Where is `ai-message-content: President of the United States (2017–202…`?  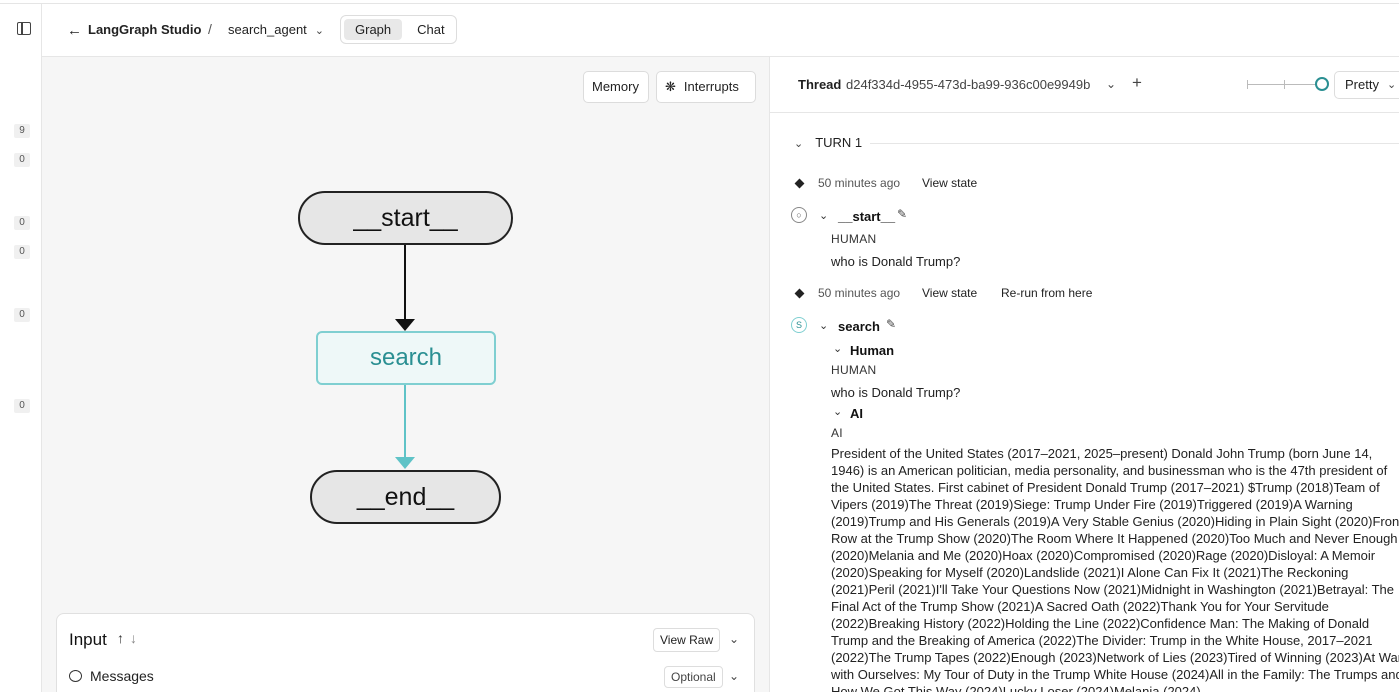 ai-message-content: President of the United States (2017–202… is located at coordinates (1115, 569).